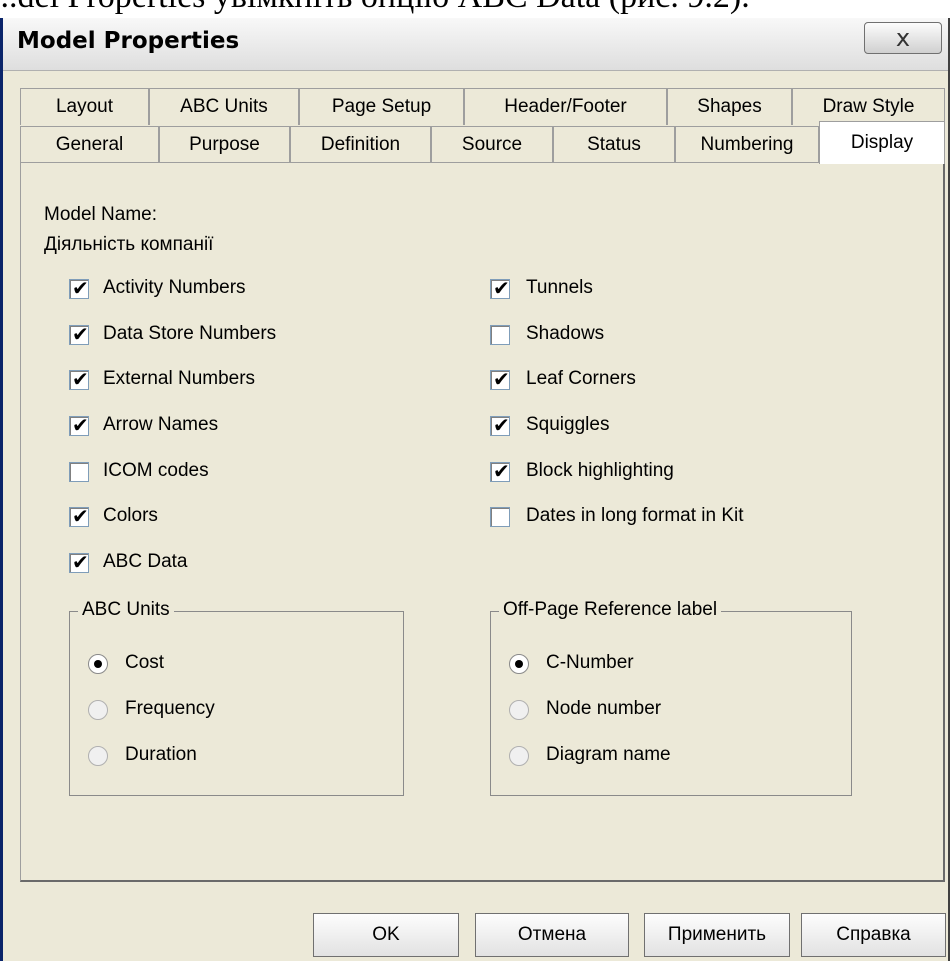  Describe the element at coordinates (360, 144) in the screenshot. I see `tab-definition: Definition` at that location.